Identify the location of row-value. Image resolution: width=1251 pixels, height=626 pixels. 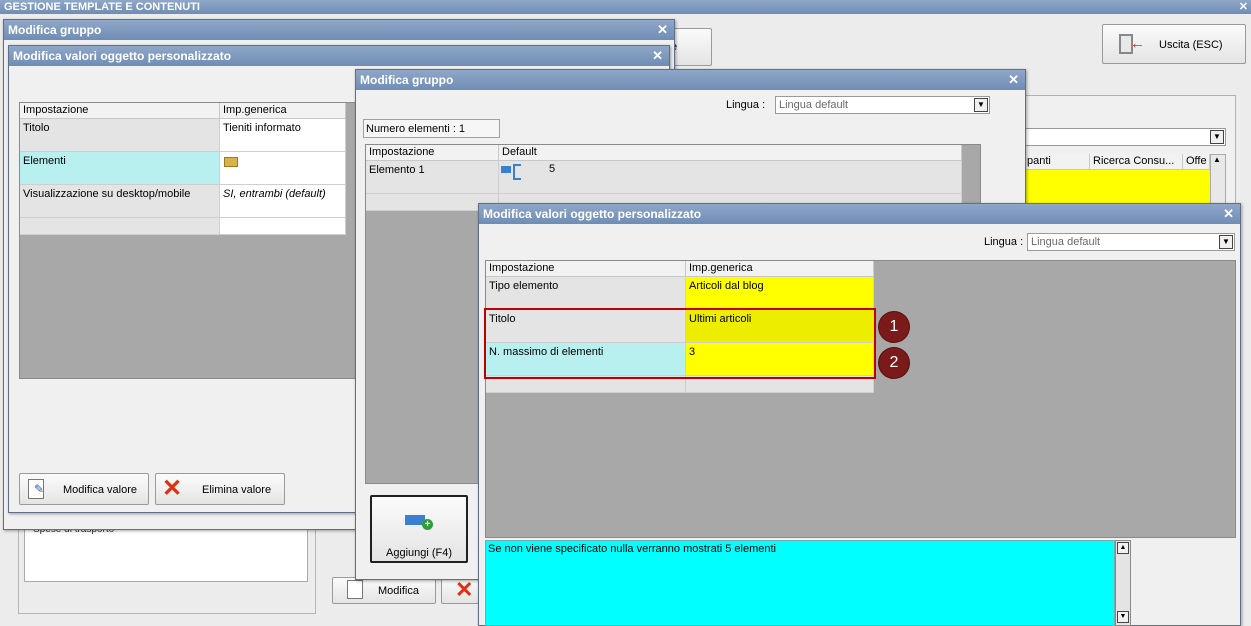
(283, 168).